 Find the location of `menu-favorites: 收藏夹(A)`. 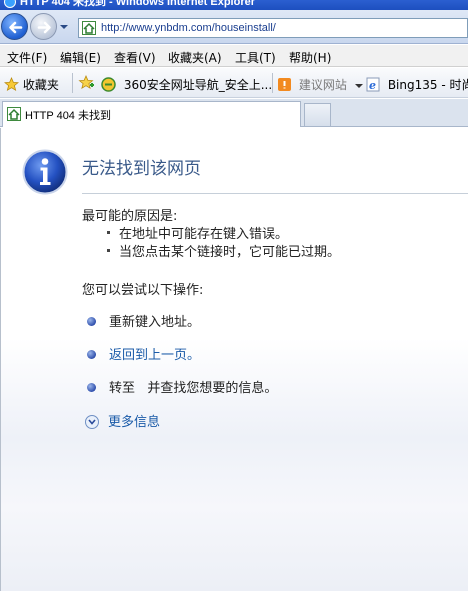

menu-favorites: 收藏夹(A) is located at coordinates (195, 57).